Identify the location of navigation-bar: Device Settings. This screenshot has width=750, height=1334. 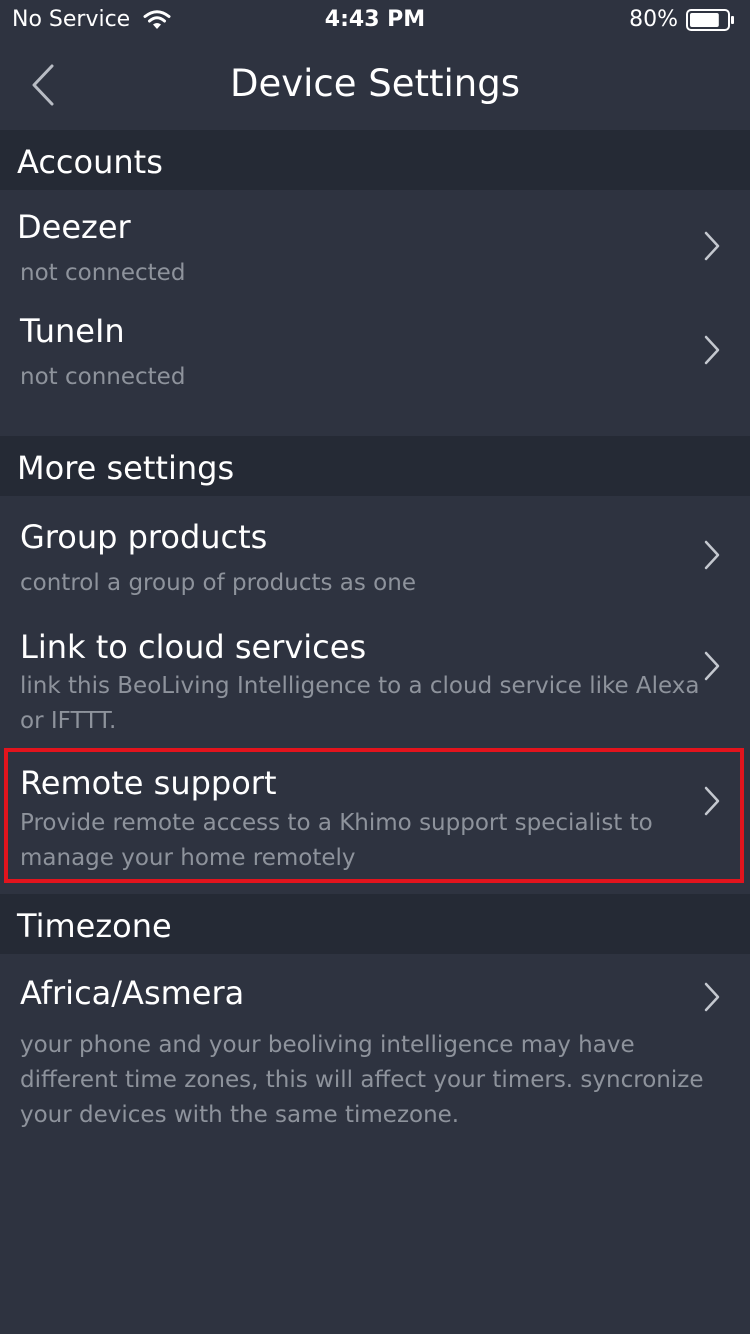
(375, 85).